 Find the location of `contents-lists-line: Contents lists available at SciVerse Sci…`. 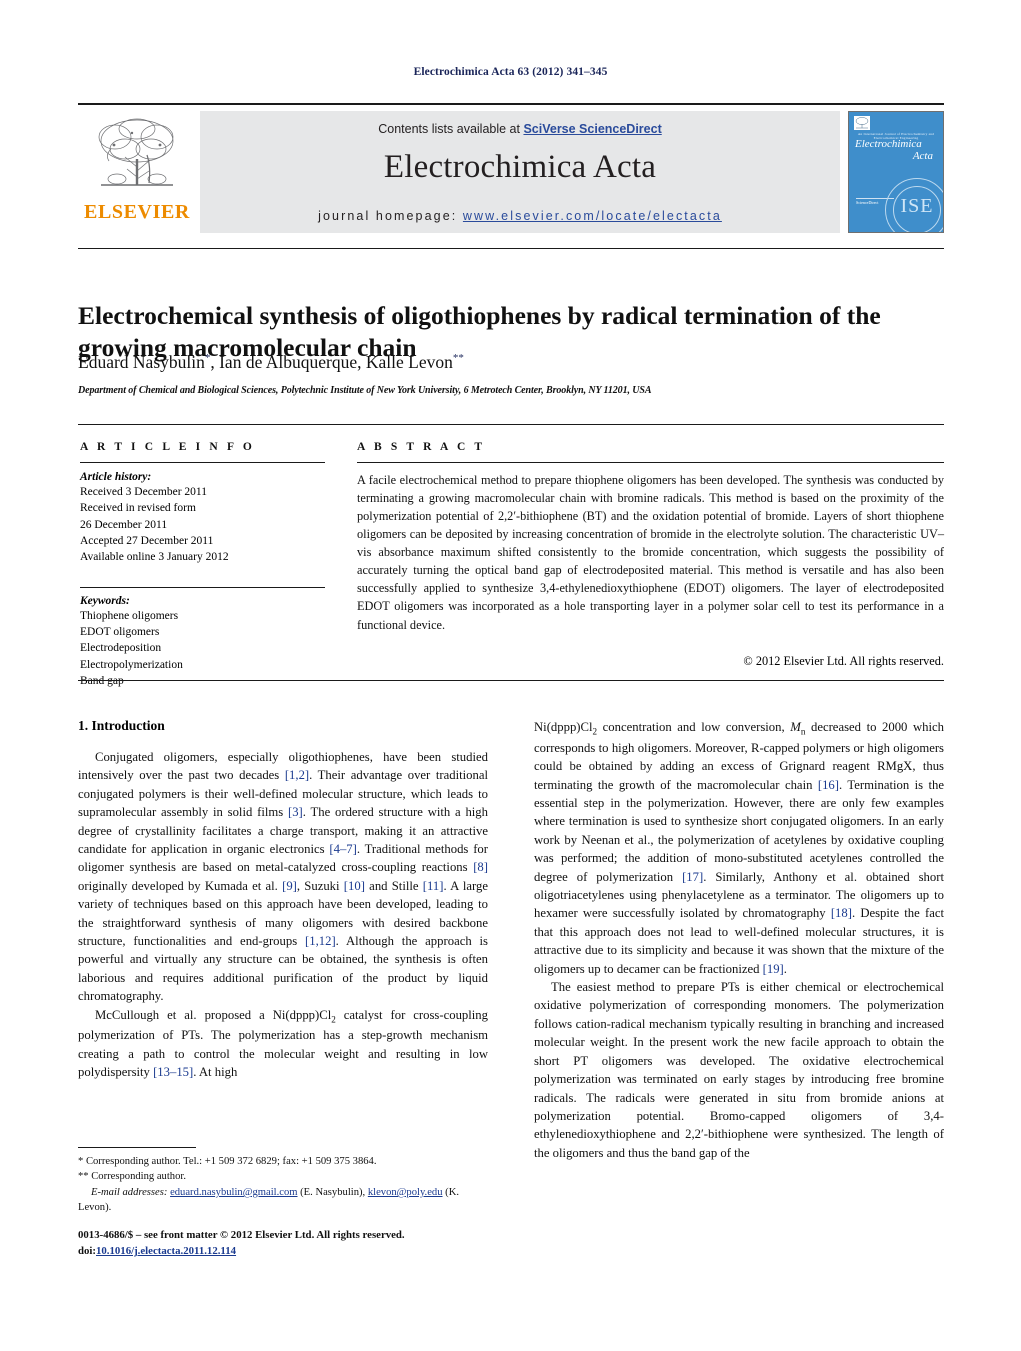

contents-lists-line: Contents lists available at SciVerse Sci… is located at coordinates (520, 129).